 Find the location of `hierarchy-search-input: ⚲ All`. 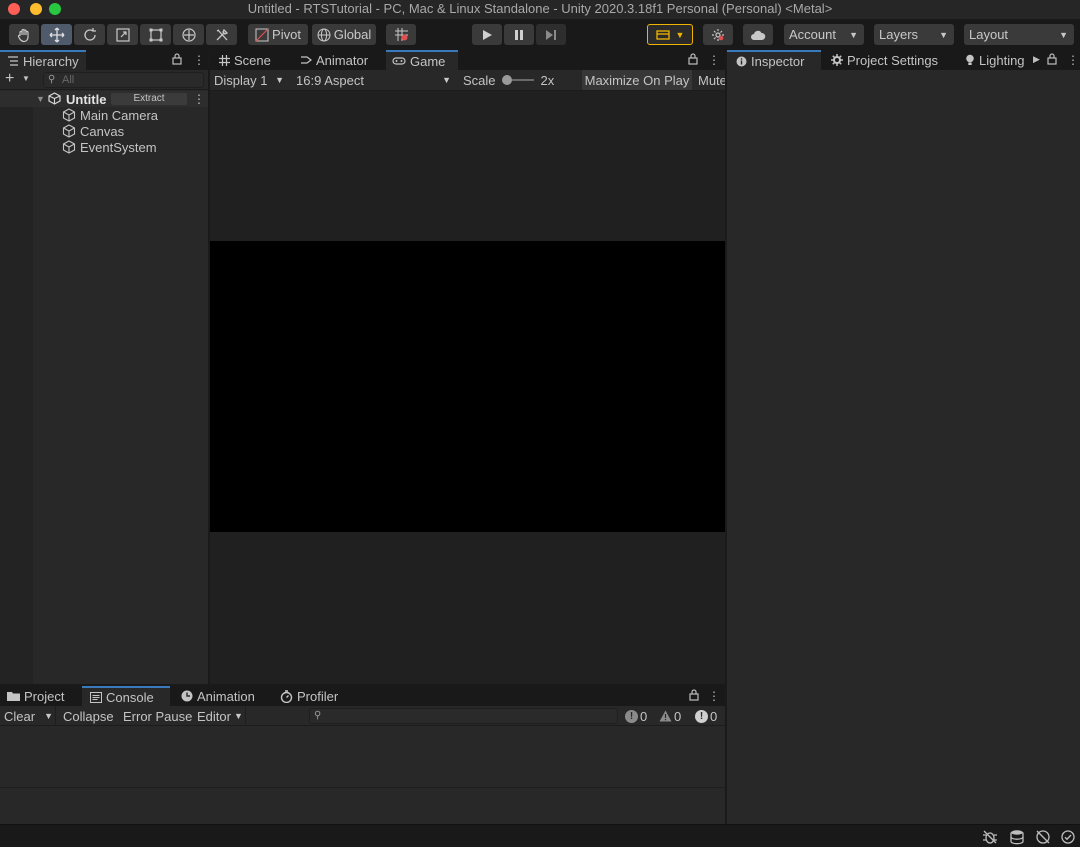

hierarchy-search-input: ⚲ All is located at coordinates (123, 80).